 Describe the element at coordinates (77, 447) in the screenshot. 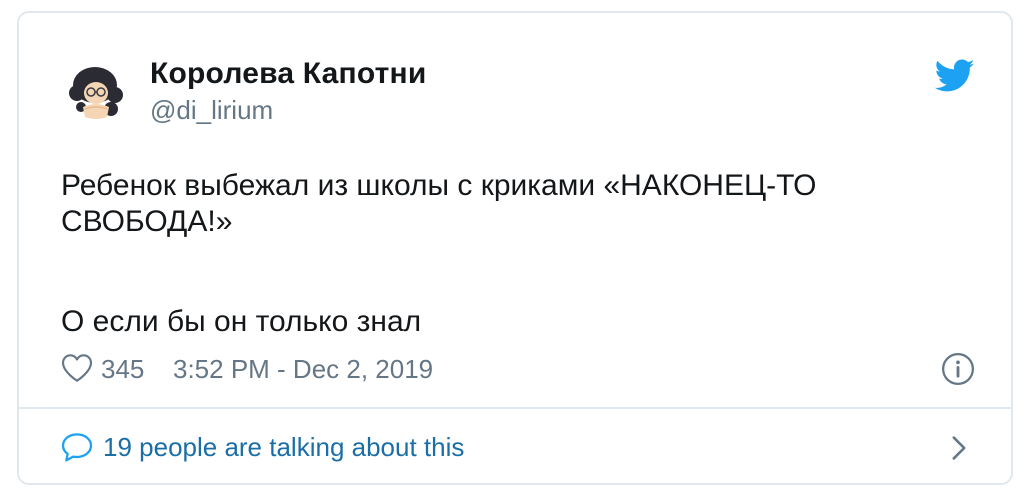

I see `speech-bubble-icon` at that location.